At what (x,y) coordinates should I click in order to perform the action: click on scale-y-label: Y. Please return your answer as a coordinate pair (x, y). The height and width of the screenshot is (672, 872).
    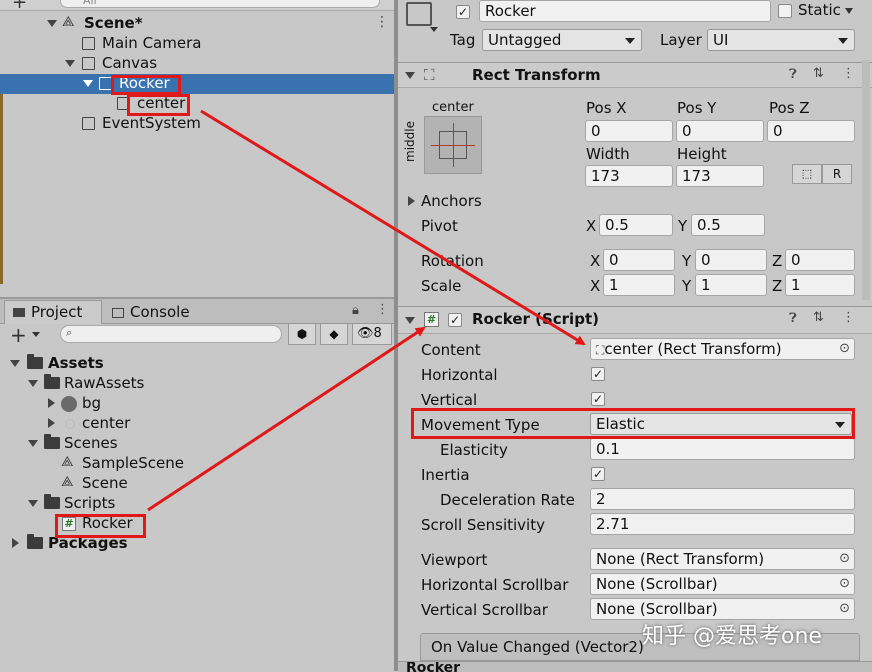
    Looking at the image, I should click on (687, 286).